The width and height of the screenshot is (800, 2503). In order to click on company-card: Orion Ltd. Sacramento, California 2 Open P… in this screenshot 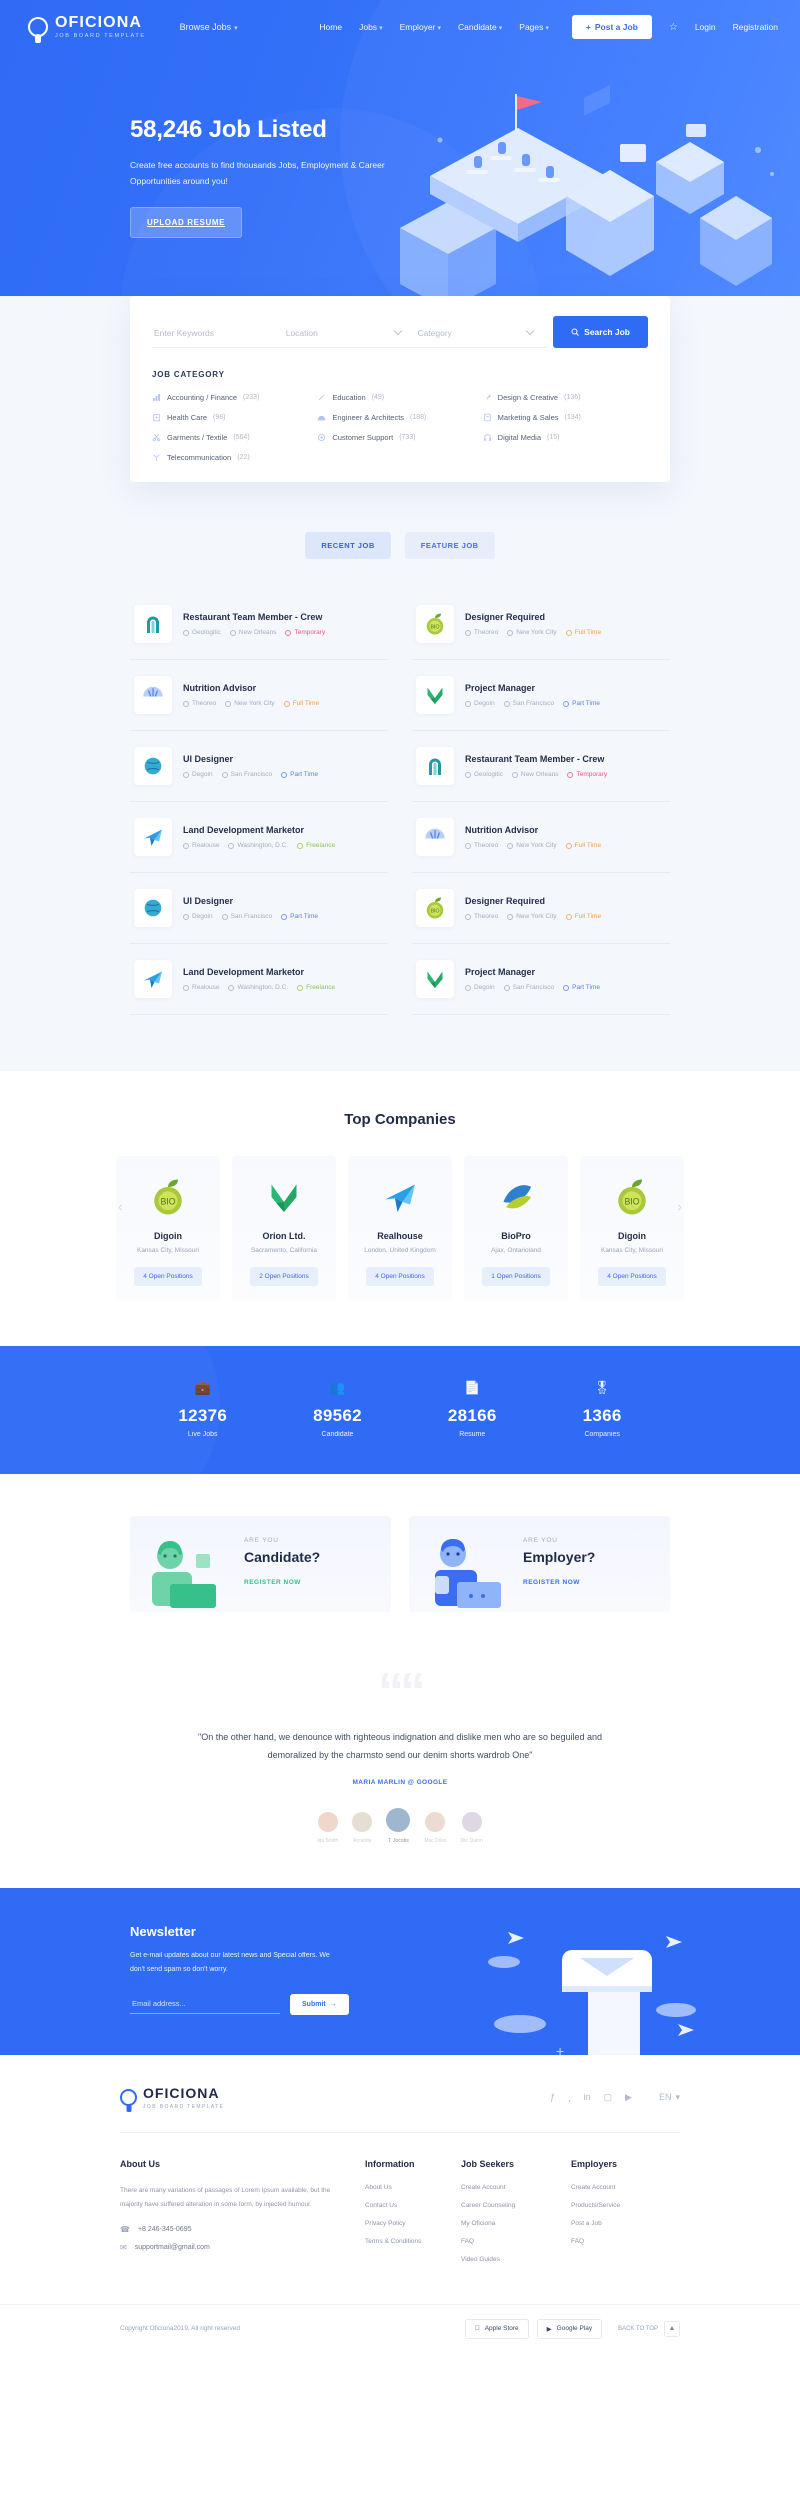, I will do `click(284, 1229)`.